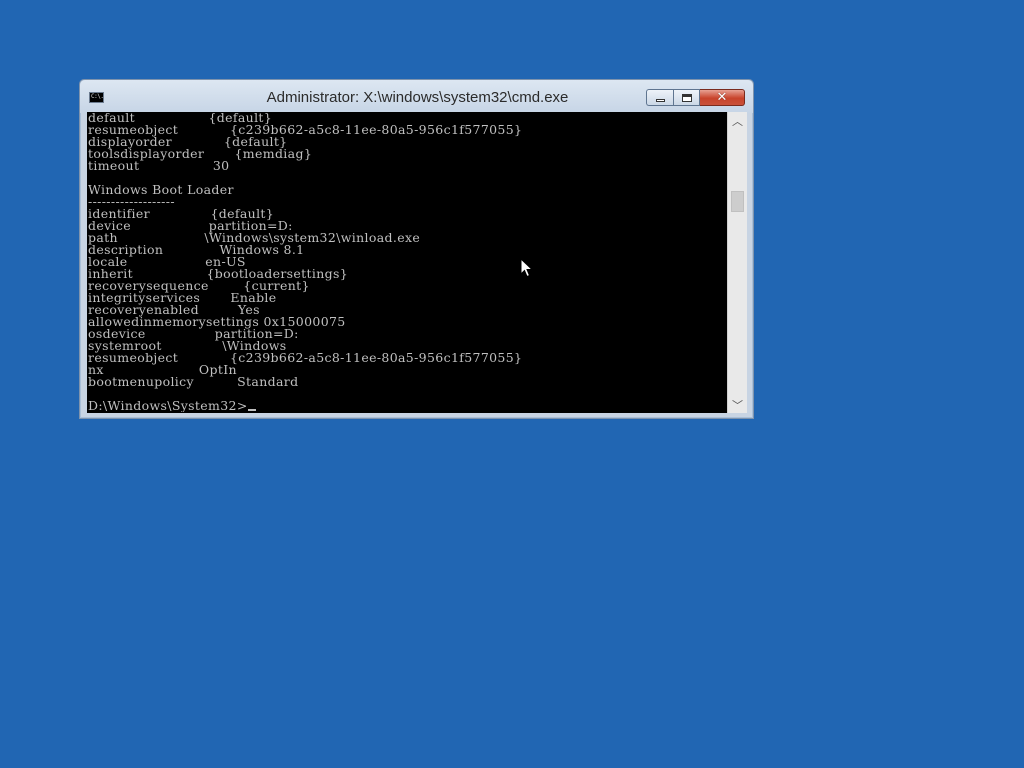 The width and height of the screenshot is (1024, 768). What do you see at coordinates (737, 262) in the screenshot?
I see `vertical-scrollbar: ︿ ﹀` at bounding box center [737, 262].